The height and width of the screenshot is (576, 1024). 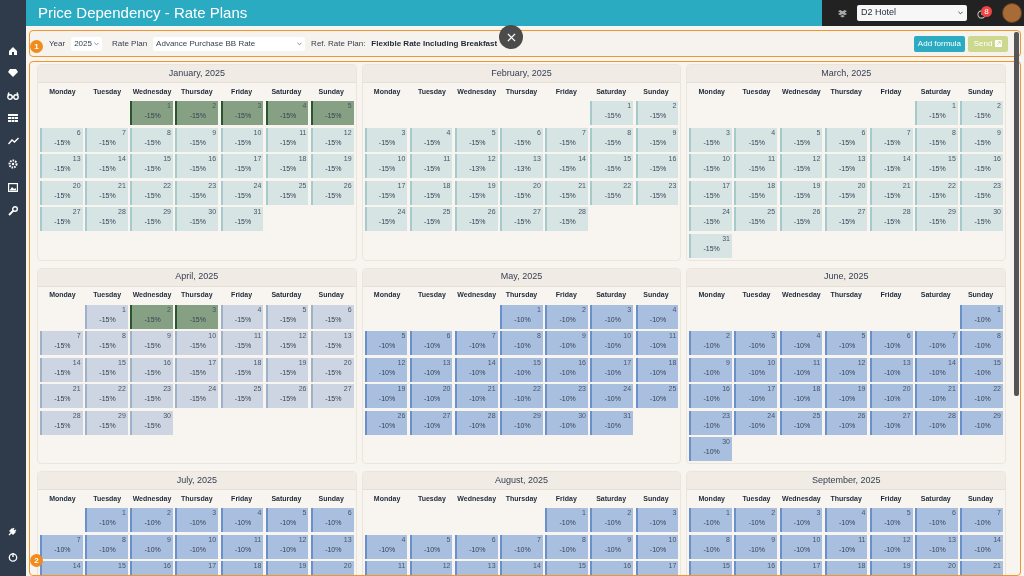 What do you see at coordinates (338, 43) in the screenshot?
I see `ref-rate-plan-label: Ref. Rate Plan:` at bounding box center [338, 43].